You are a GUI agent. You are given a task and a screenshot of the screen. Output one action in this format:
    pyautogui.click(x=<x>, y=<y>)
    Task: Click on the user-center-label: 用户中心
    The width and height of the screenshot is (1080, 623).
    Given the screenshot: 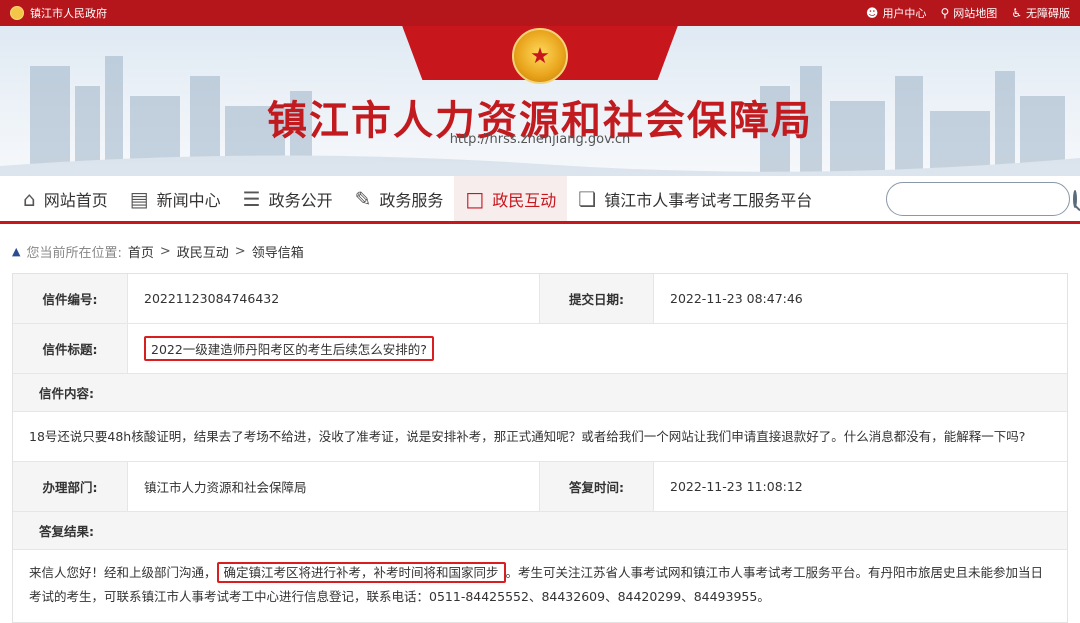 What is the action you would take?
    pyautogui.click(x=904, y=13)
    